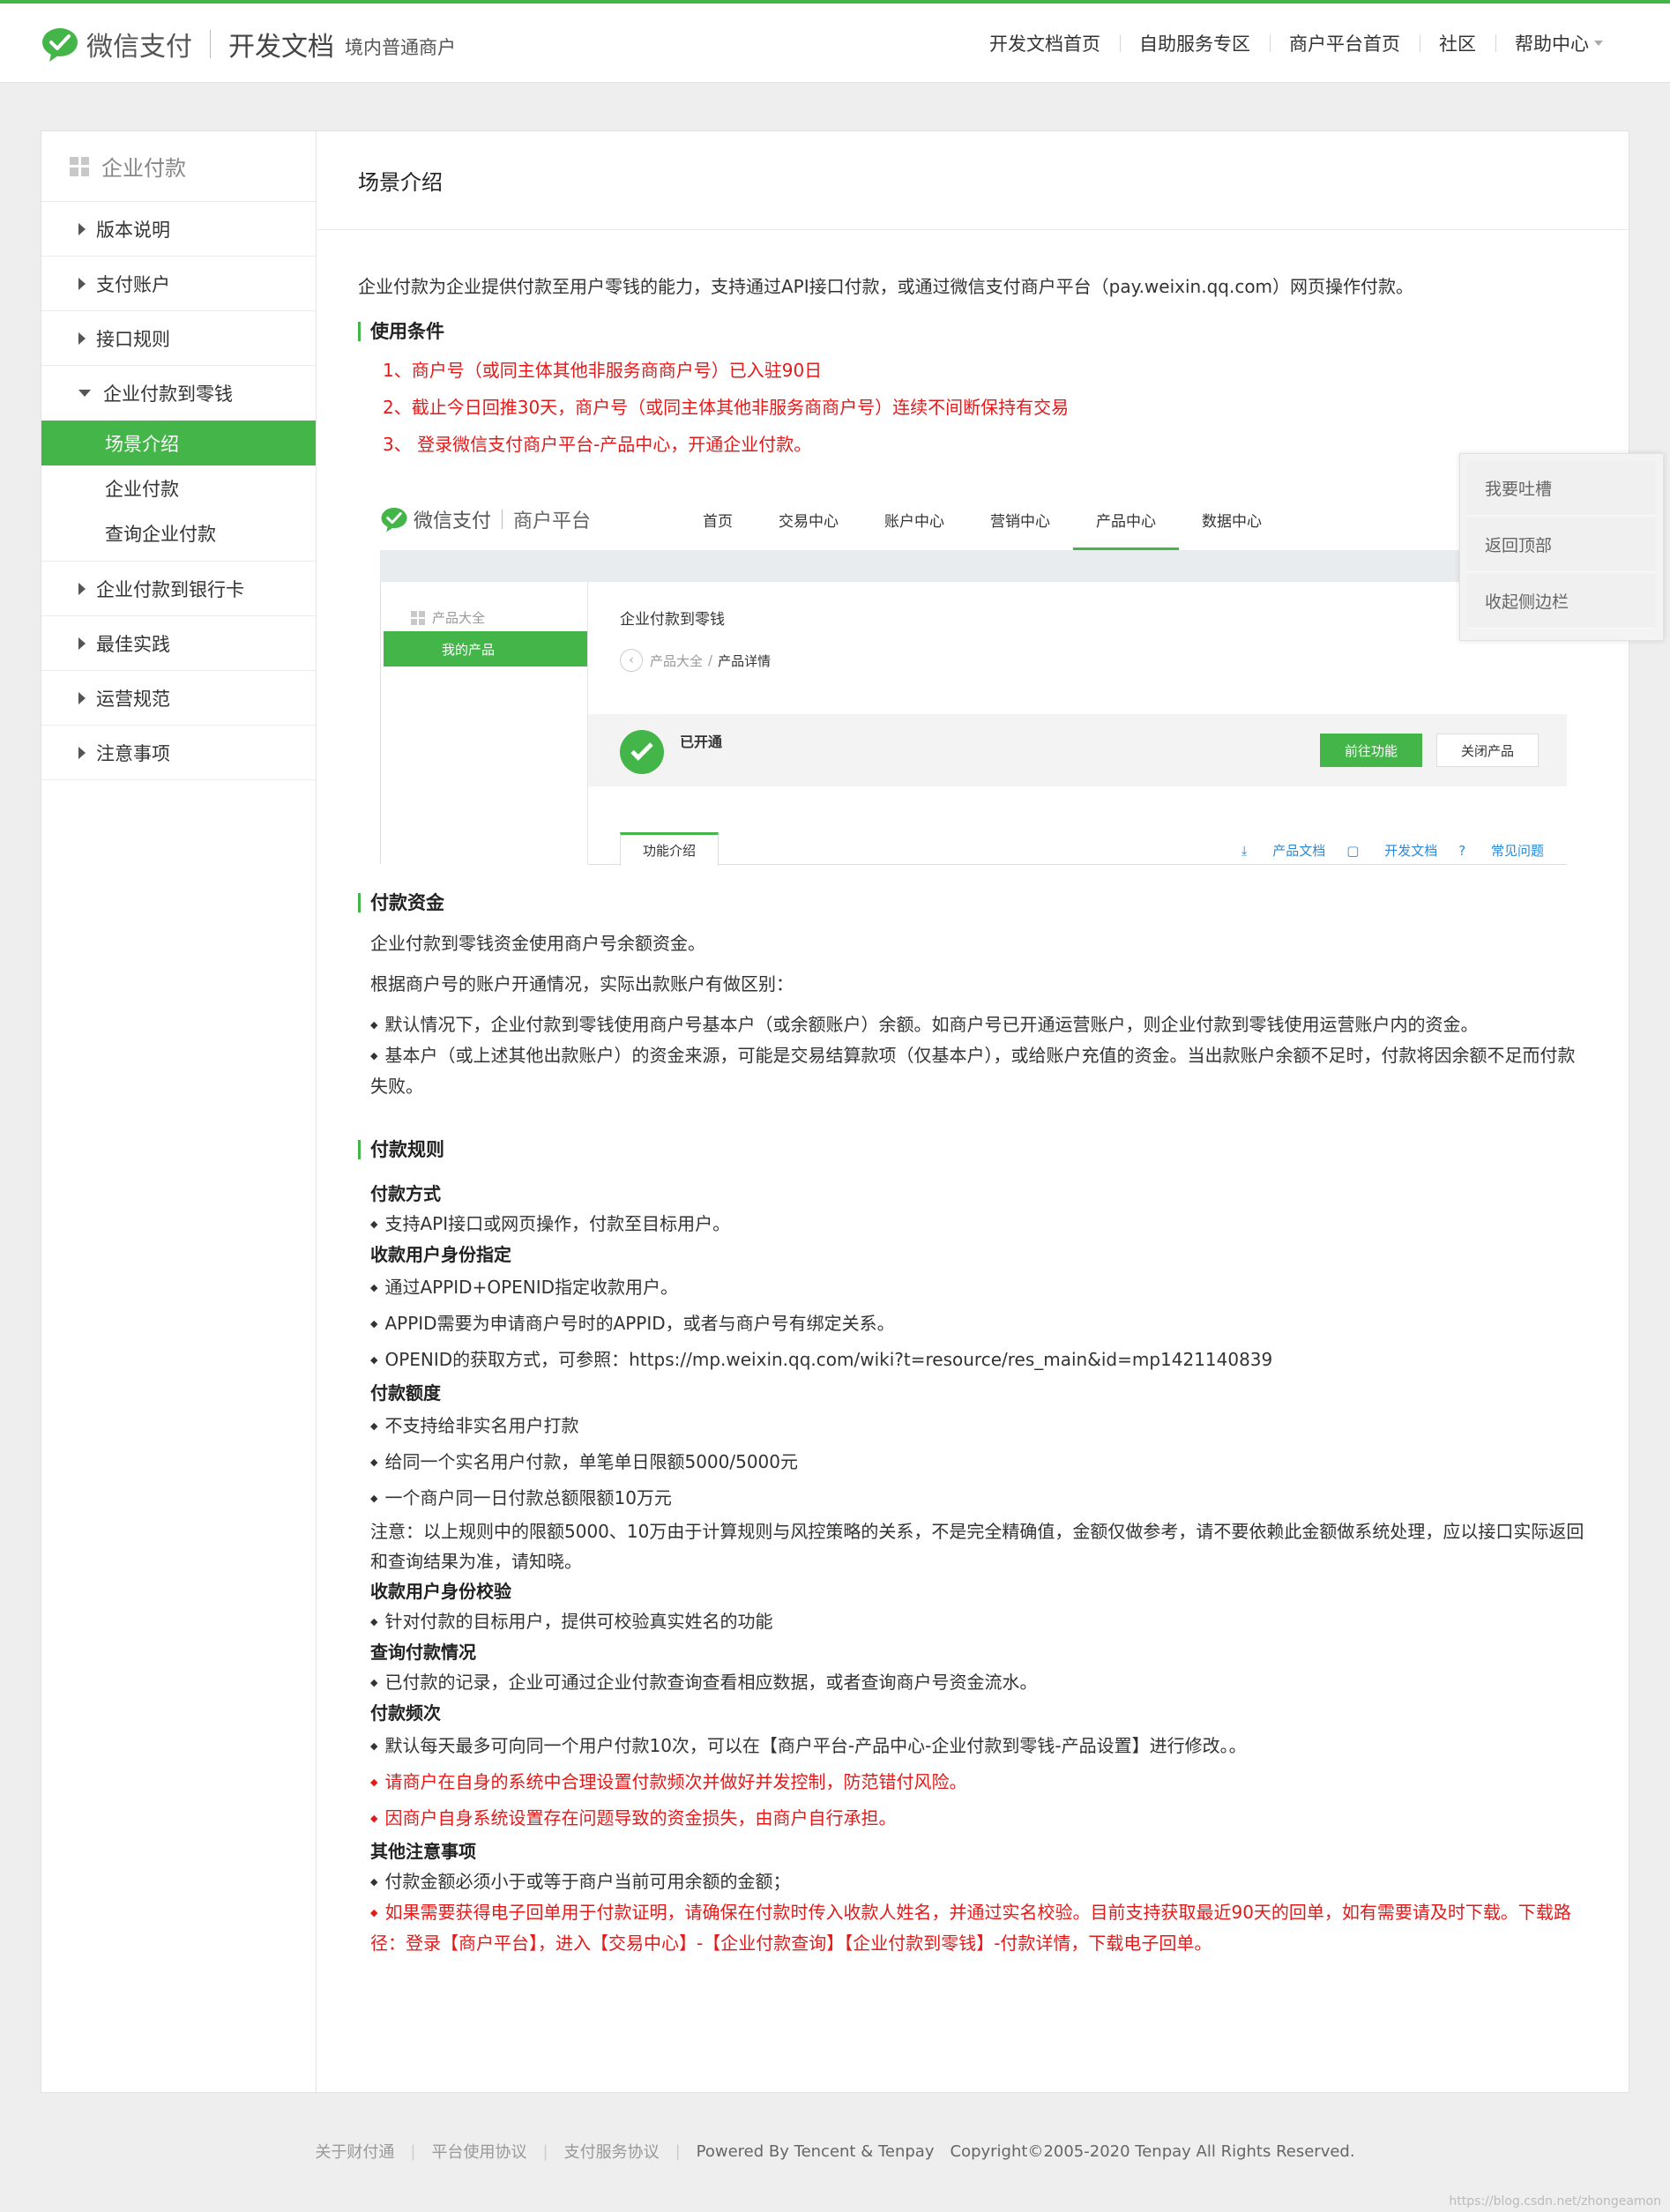 The width and height of the screenshot is (1670, 2212). I want to click on nav-merchant-home: 商户平台首页, so click(1345, 43).